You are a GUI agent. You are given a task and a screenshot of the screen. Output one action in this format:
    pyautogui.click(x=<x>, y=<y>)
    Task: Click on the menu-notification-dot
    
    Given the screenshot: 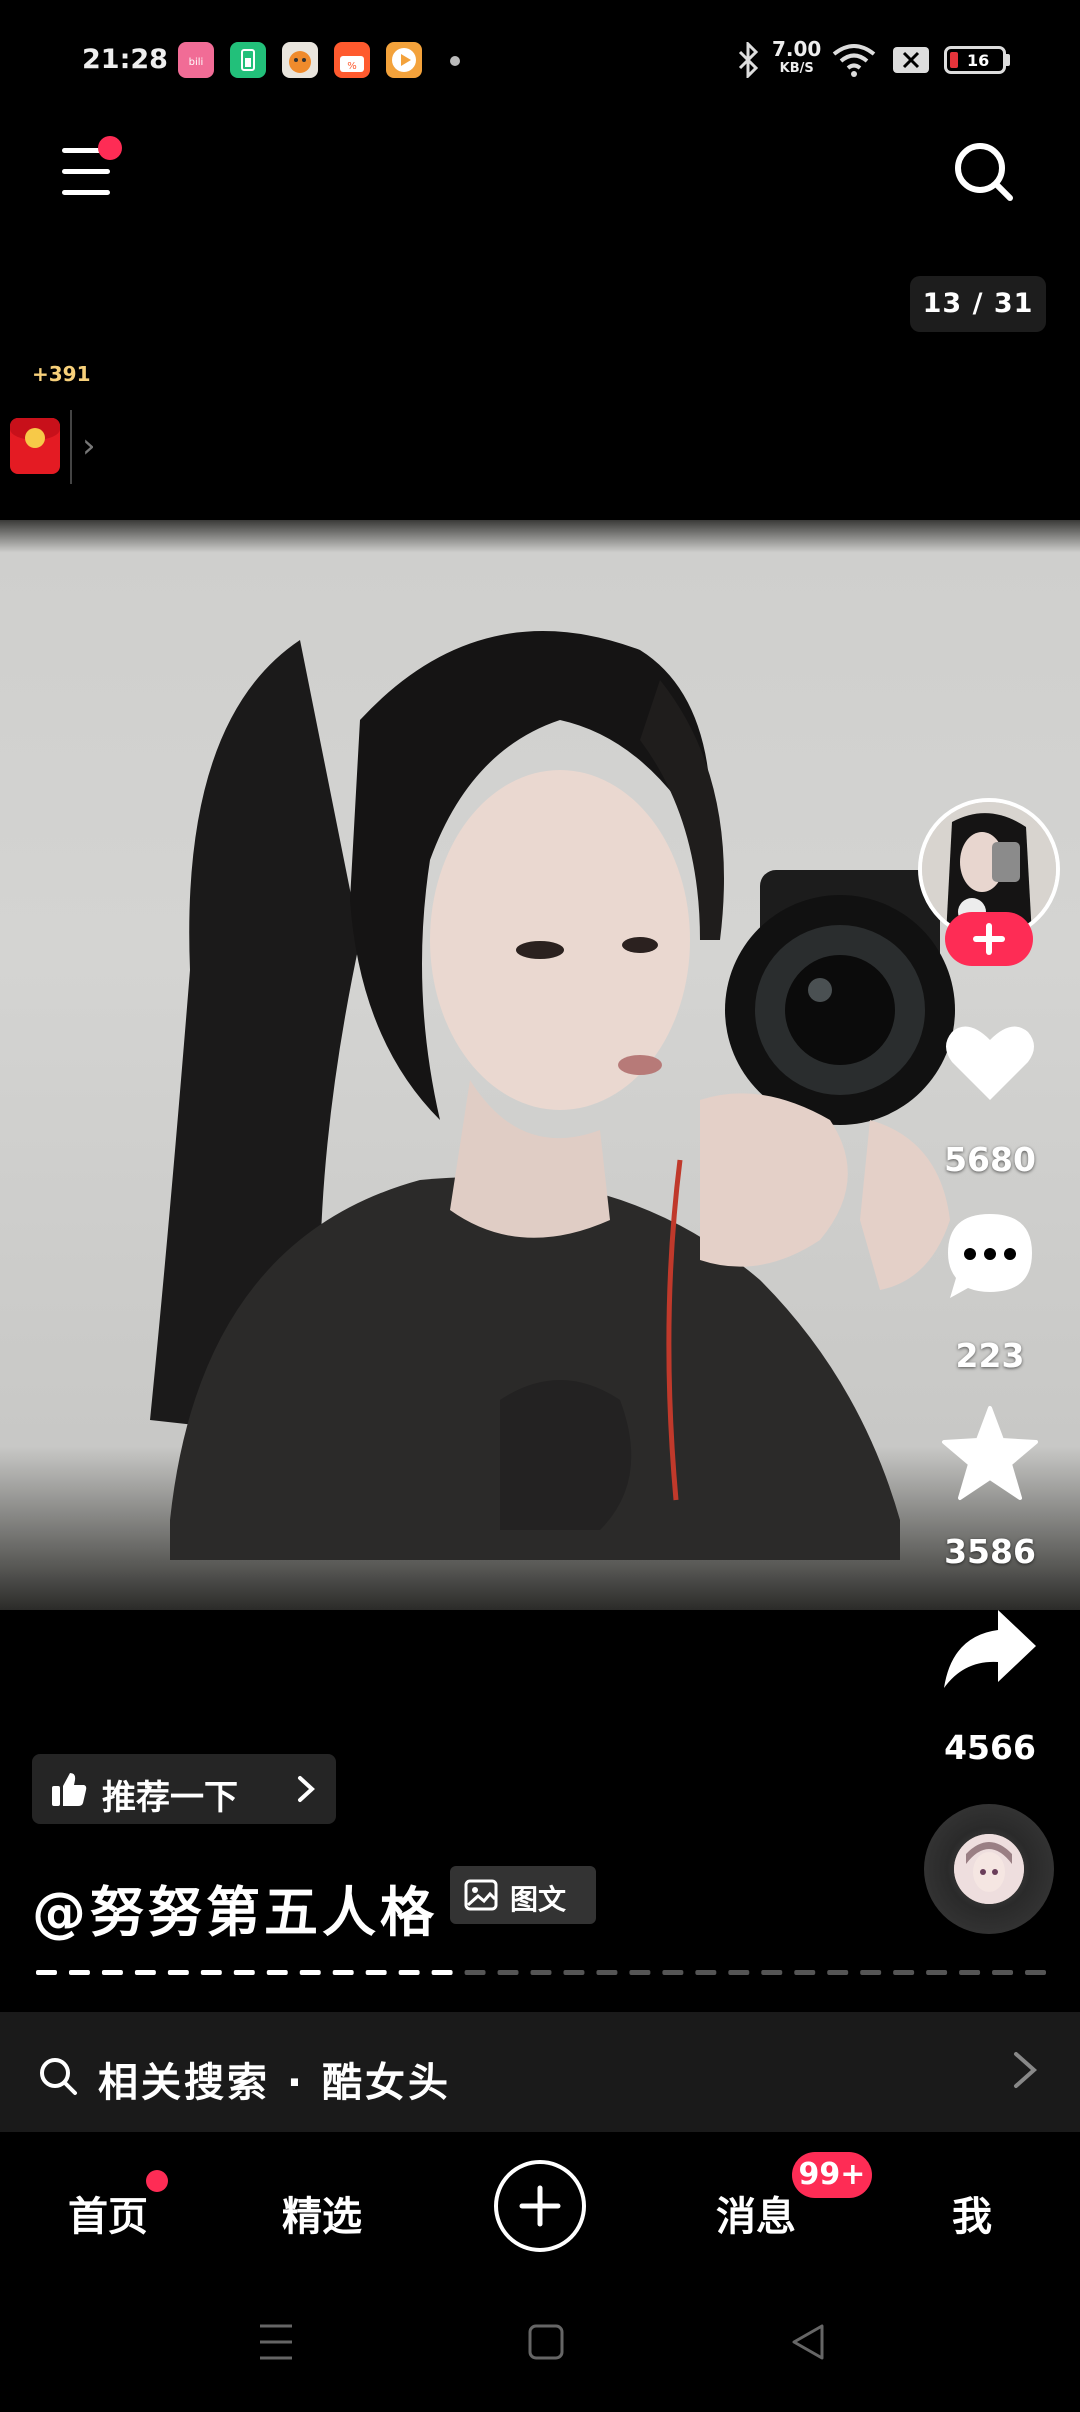 What is the action you would take?
    pyautogui.click(x=110, y=148)
    